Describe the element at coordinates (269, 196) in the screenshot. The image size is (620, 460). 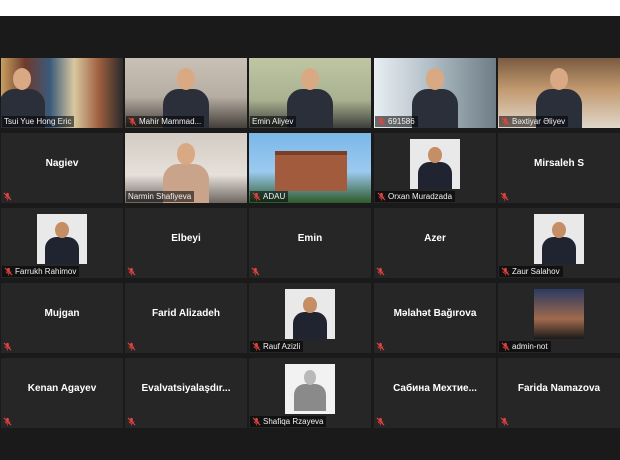
I see `participant-name-label: ADAU` at that location.